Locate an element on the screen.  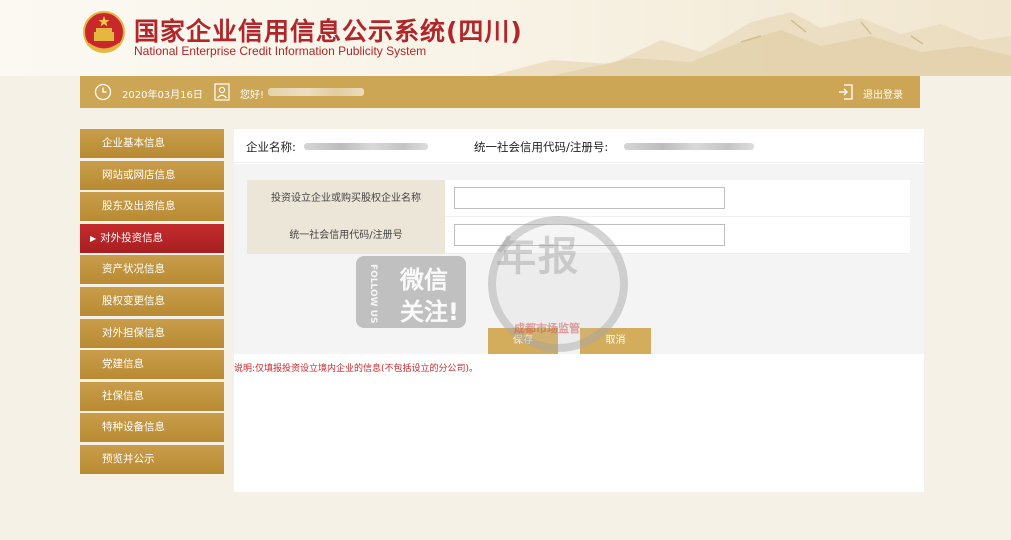
sidebar-item-6: 对外担保信息 is located at coordinates (152, 333).